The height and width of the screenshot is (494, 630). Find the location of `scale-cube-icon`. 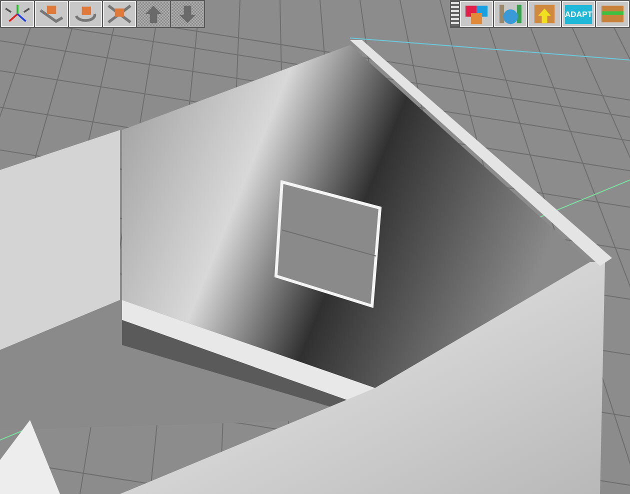

scale-cube-icon is located at coordinates (119, 14).